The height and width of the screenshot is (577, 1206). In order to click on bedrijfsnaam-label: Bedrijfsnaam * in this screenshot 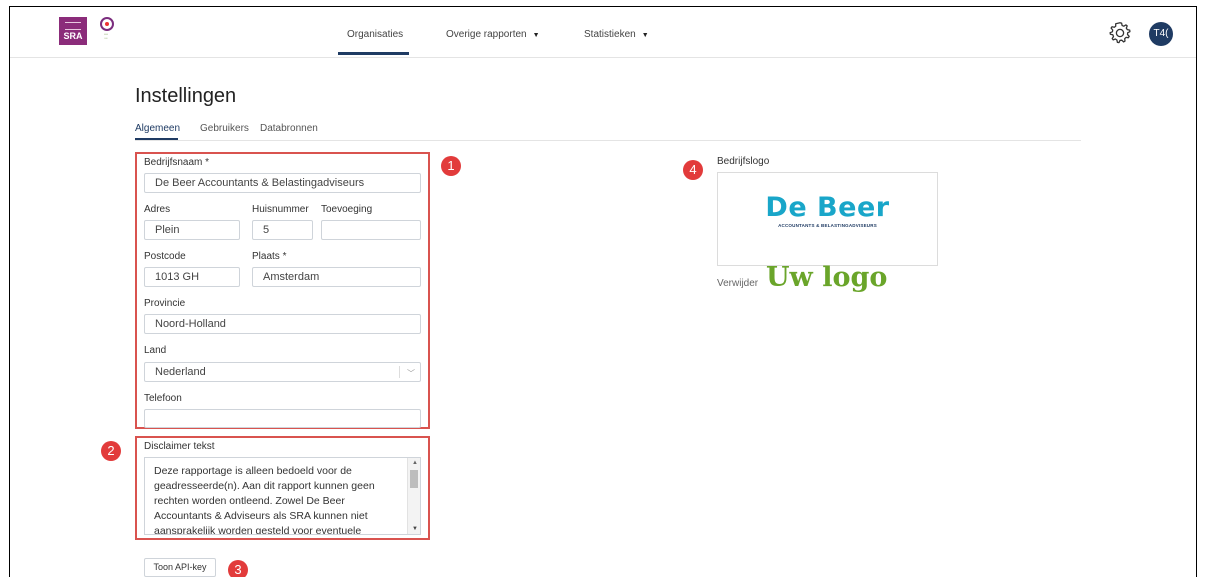, I will do `click(177, 162)`.